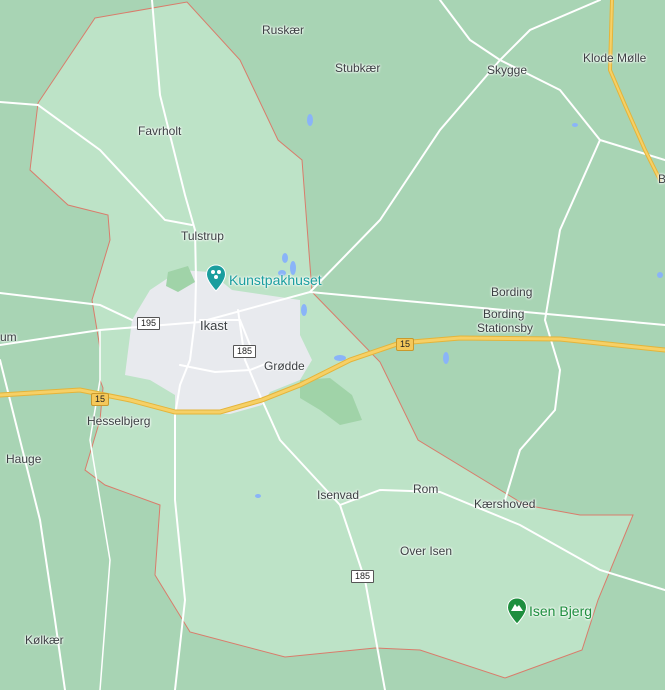  I want to click on poi-kunstpakhuset-label: Kunstpakhuset, so click(275, 280).